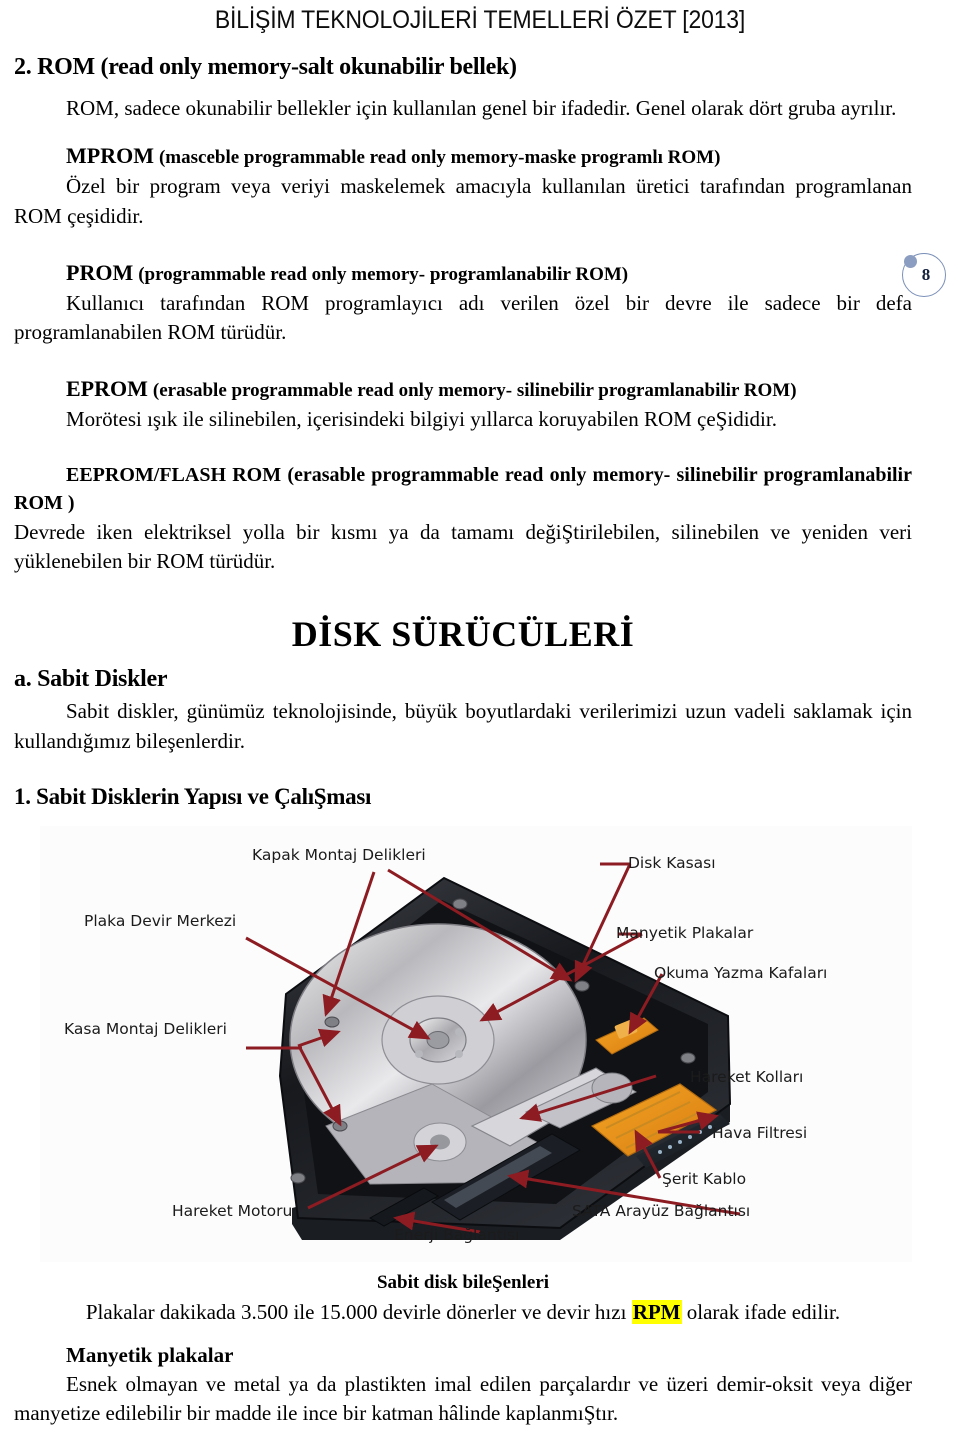 The image size is (960, 1433). What do you see at coordinates (339, 855) in the screenshot?
I see `figure-label-kapak-montaj-delikleri: Kapak Montaj Delikleri` at bounding box center [339, 855].